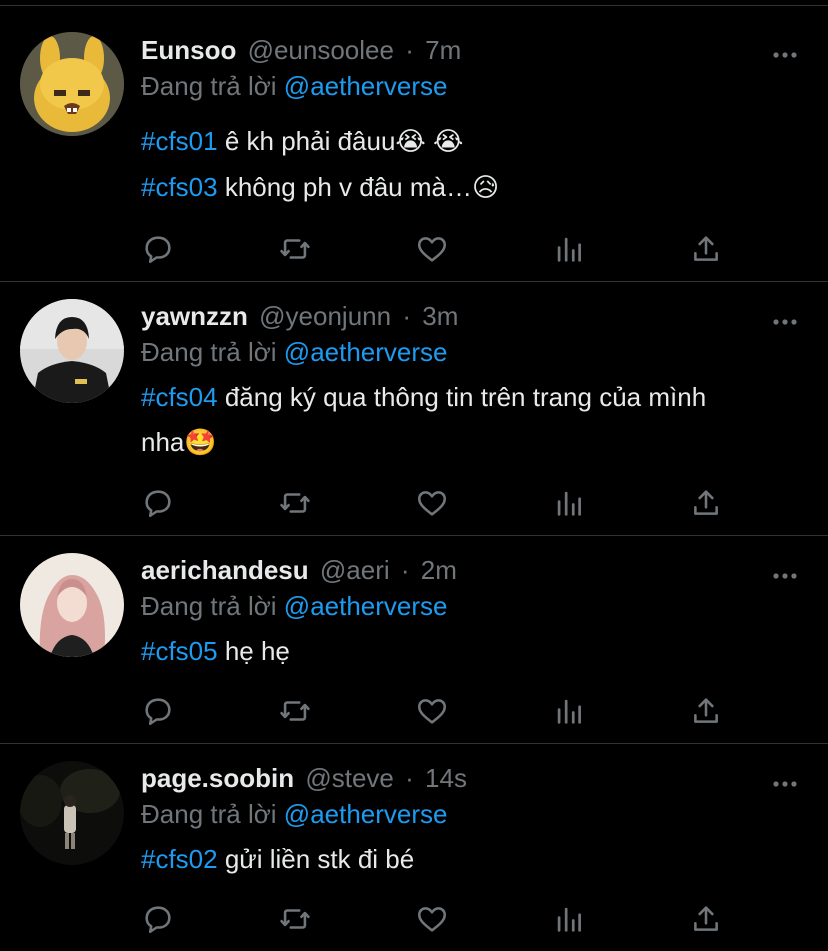 The image size is (828, 951). I want to click on timestamp: 14s, so click(446, 778).